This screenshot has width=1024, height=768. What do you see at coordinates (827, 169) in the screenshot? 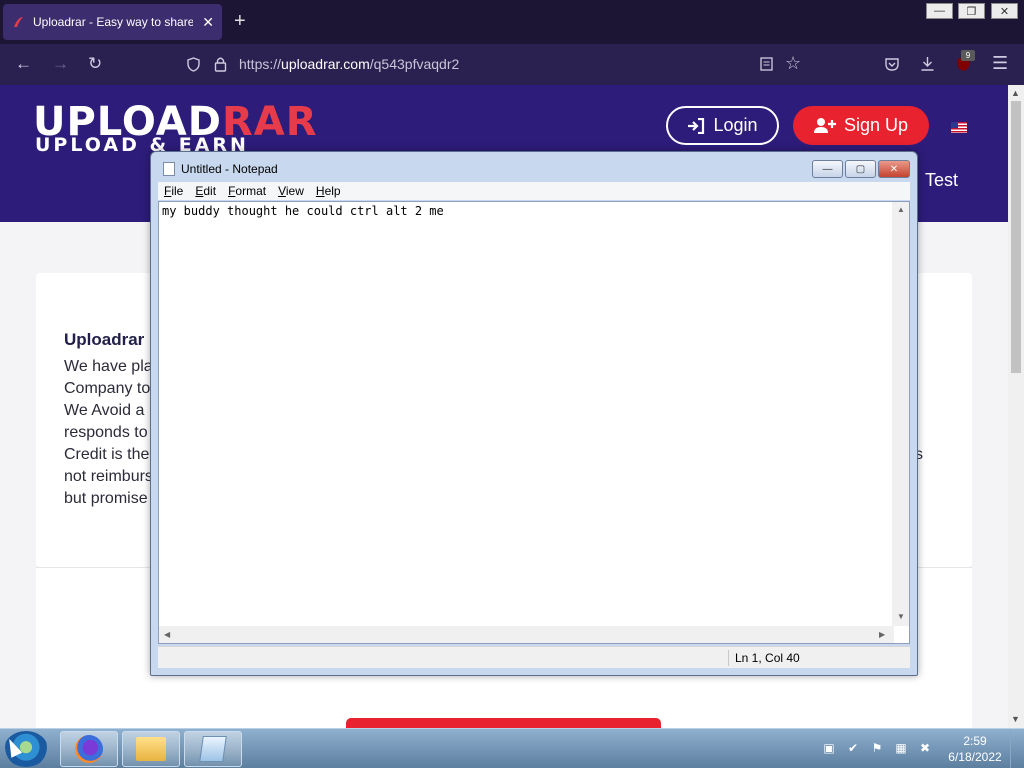
I see `notepad-minimize-button: —` at bounding box center [827, 169].